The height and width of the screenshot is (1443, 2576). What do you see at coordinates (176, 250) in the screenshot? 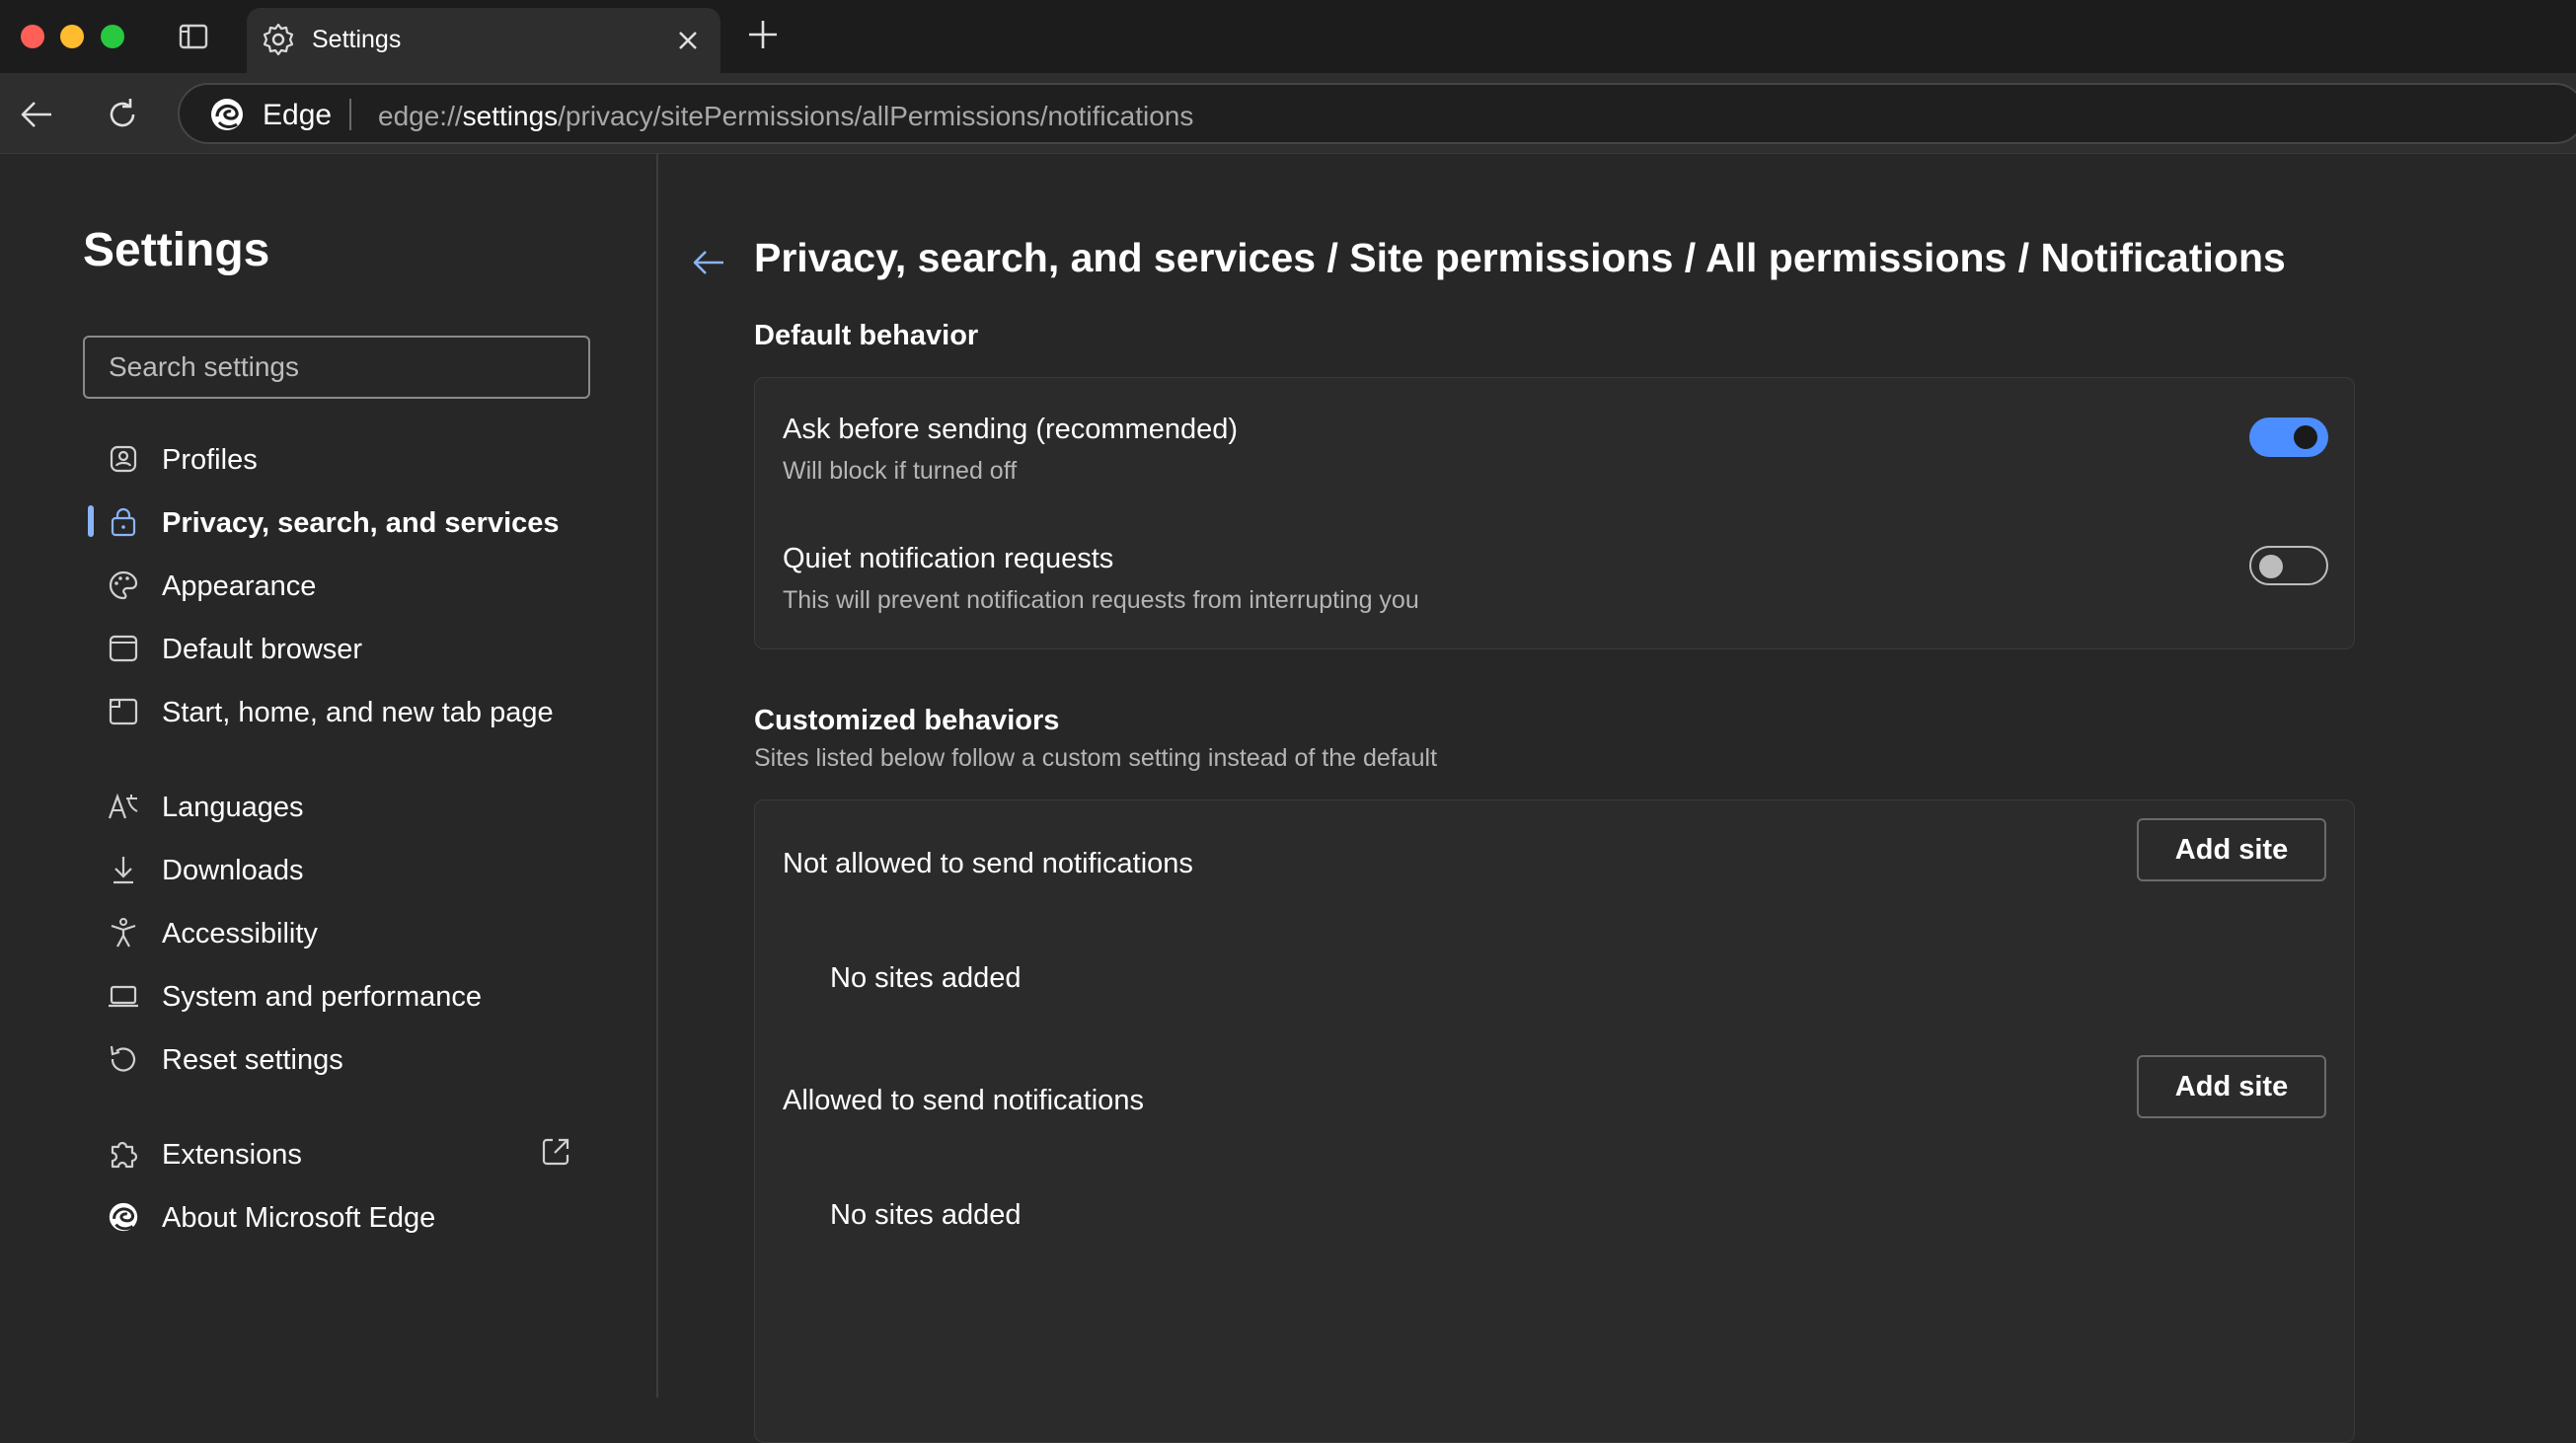
I see `sidebar-title: Settings` at bounding box center [176, 250].